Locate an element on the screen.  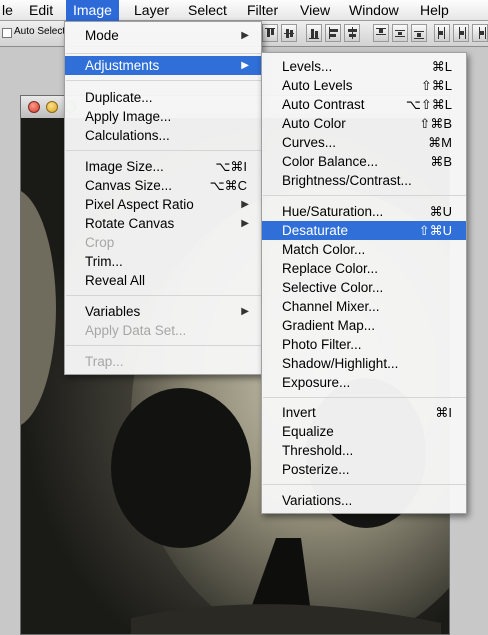
minimize-icon is located at coordinates (52, 107).